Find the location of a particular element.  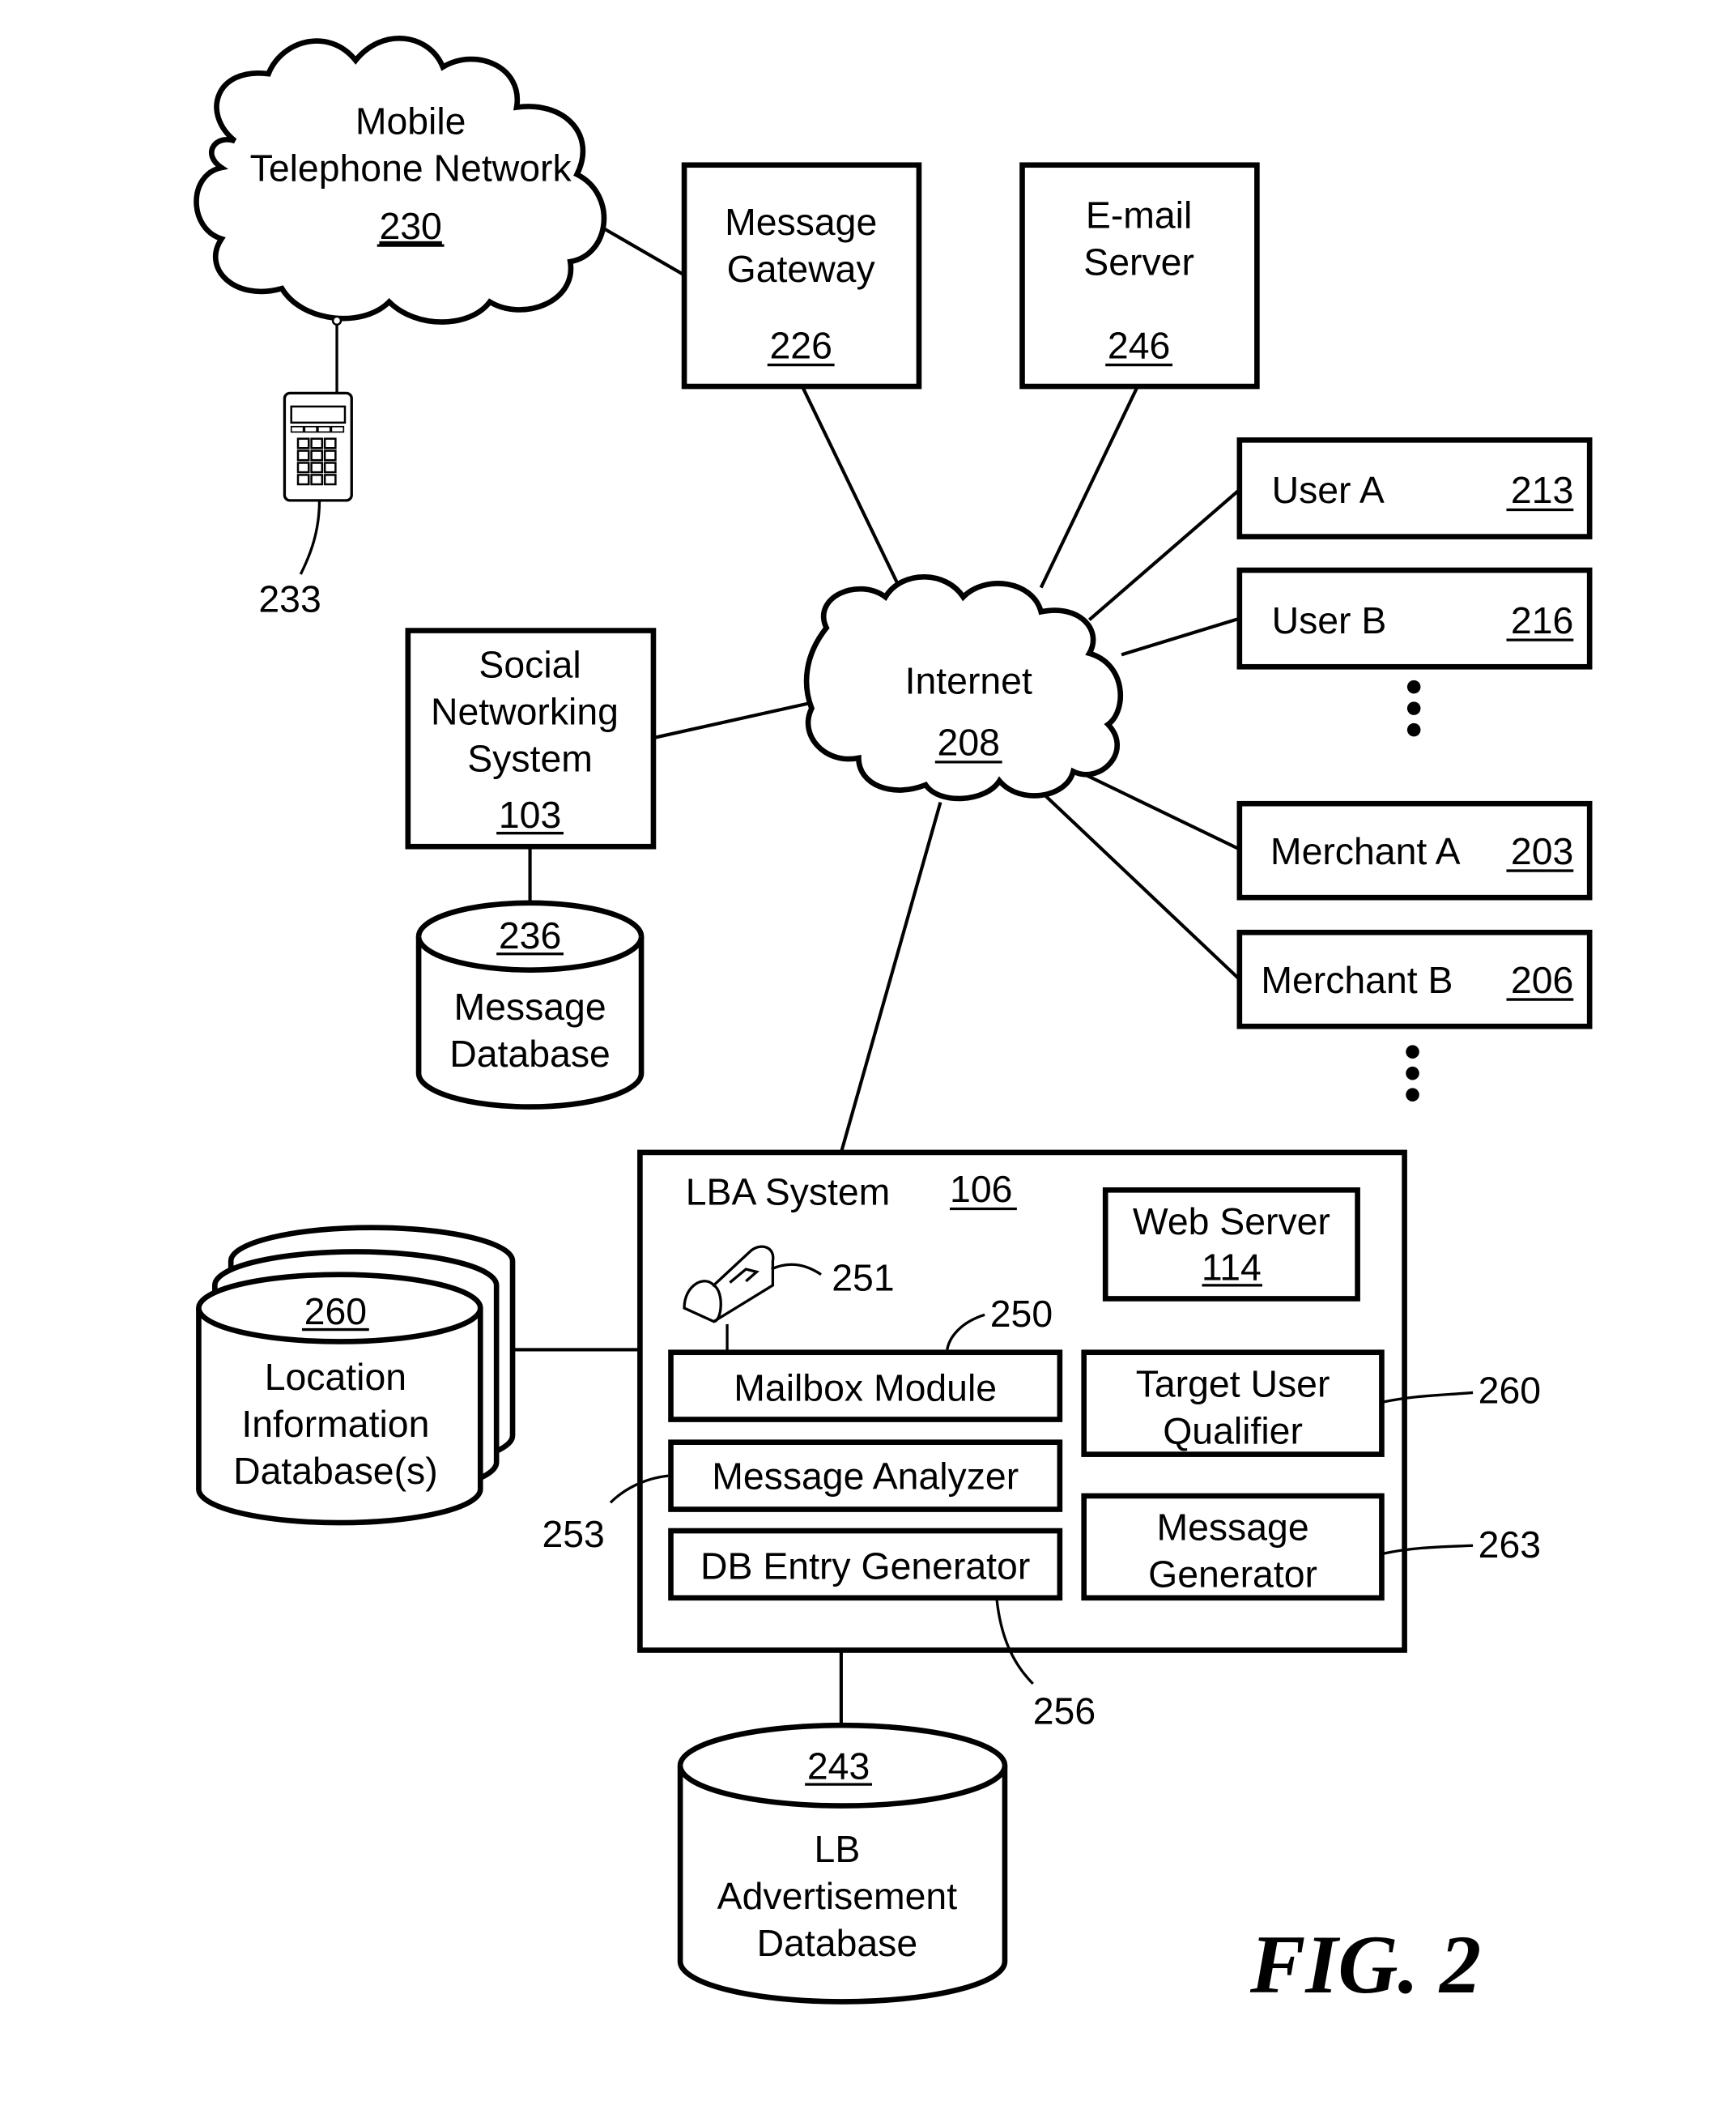

mobile-network-label-2: Telephone Network is located at coordinates (411, 168).